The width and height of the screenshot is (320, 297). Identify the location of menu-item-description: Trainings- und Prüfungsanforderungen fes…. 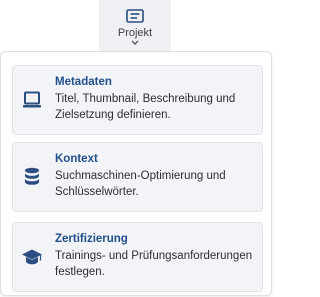
(154, 264).